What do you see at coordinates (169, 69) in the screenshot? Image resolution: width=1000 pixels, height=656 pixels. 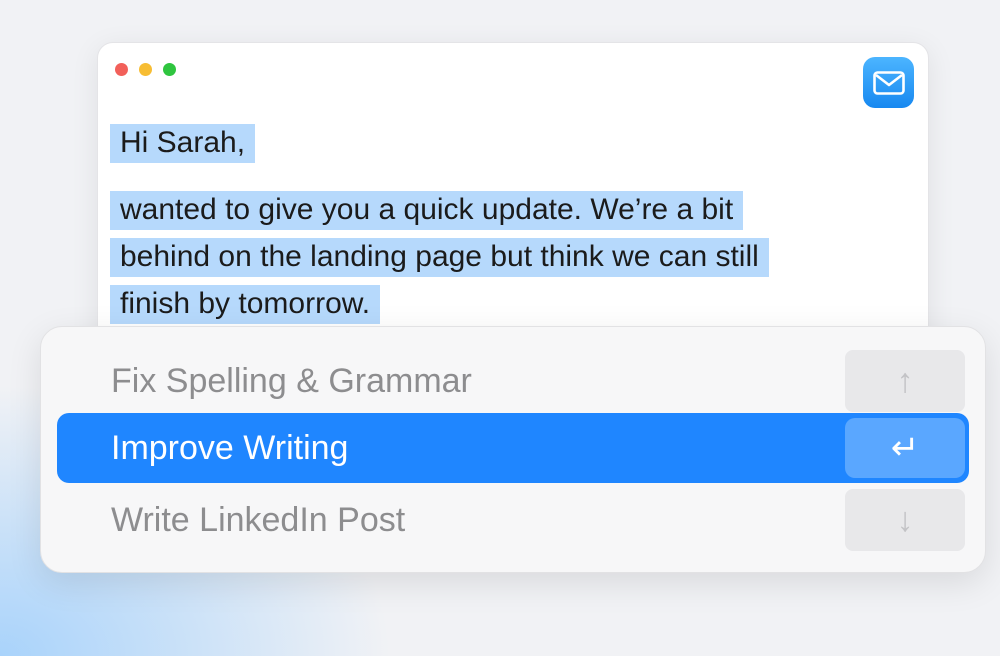 I see `maximize-window-button` at bounding box center [169, 69].